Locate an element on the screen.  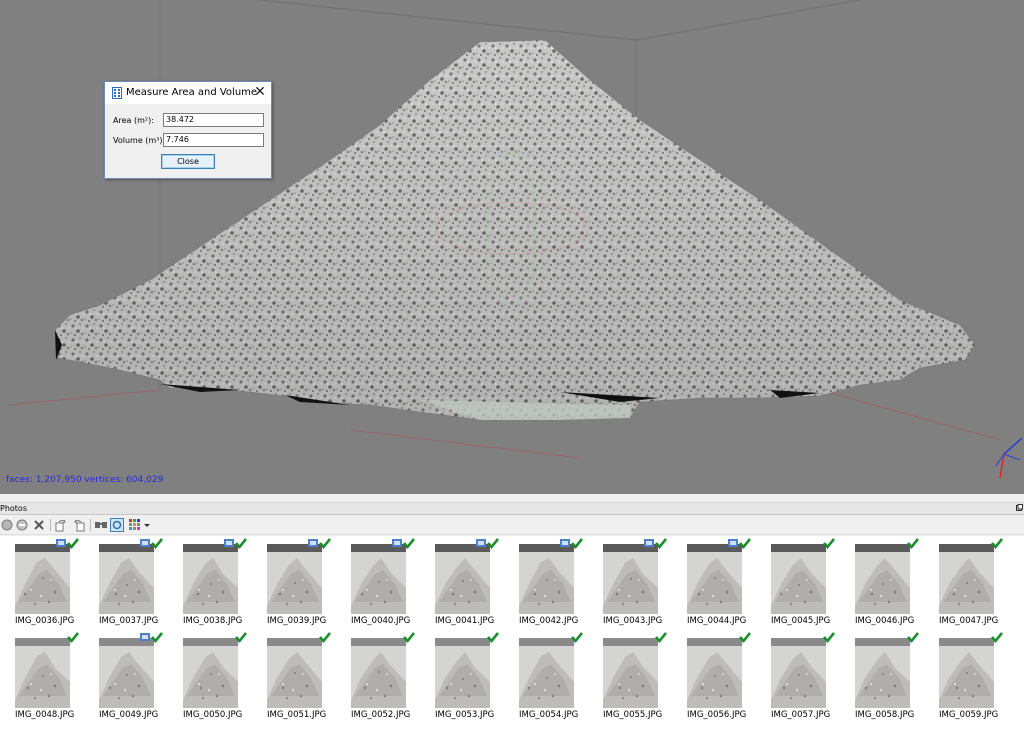
rotate-left-icon is located at coordinates (61, 525).